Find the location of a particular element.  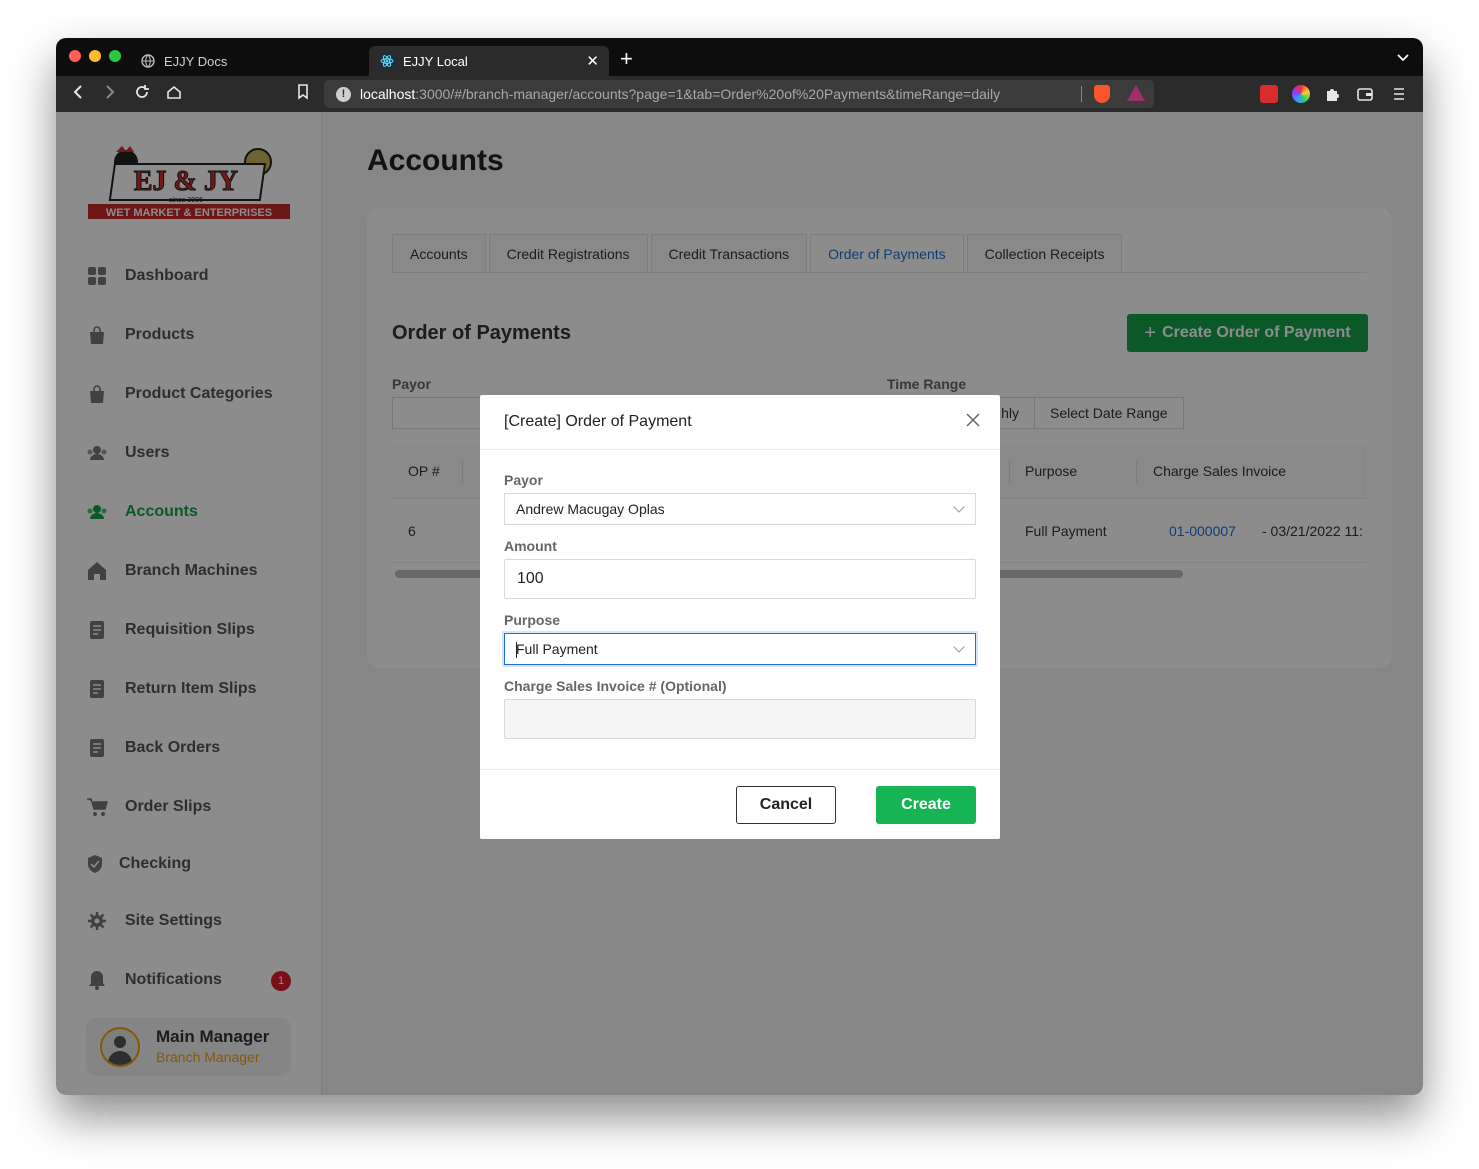

browser-tab-ejjy-local: EJJY Local ✕ is located at coordinates (489, 61).